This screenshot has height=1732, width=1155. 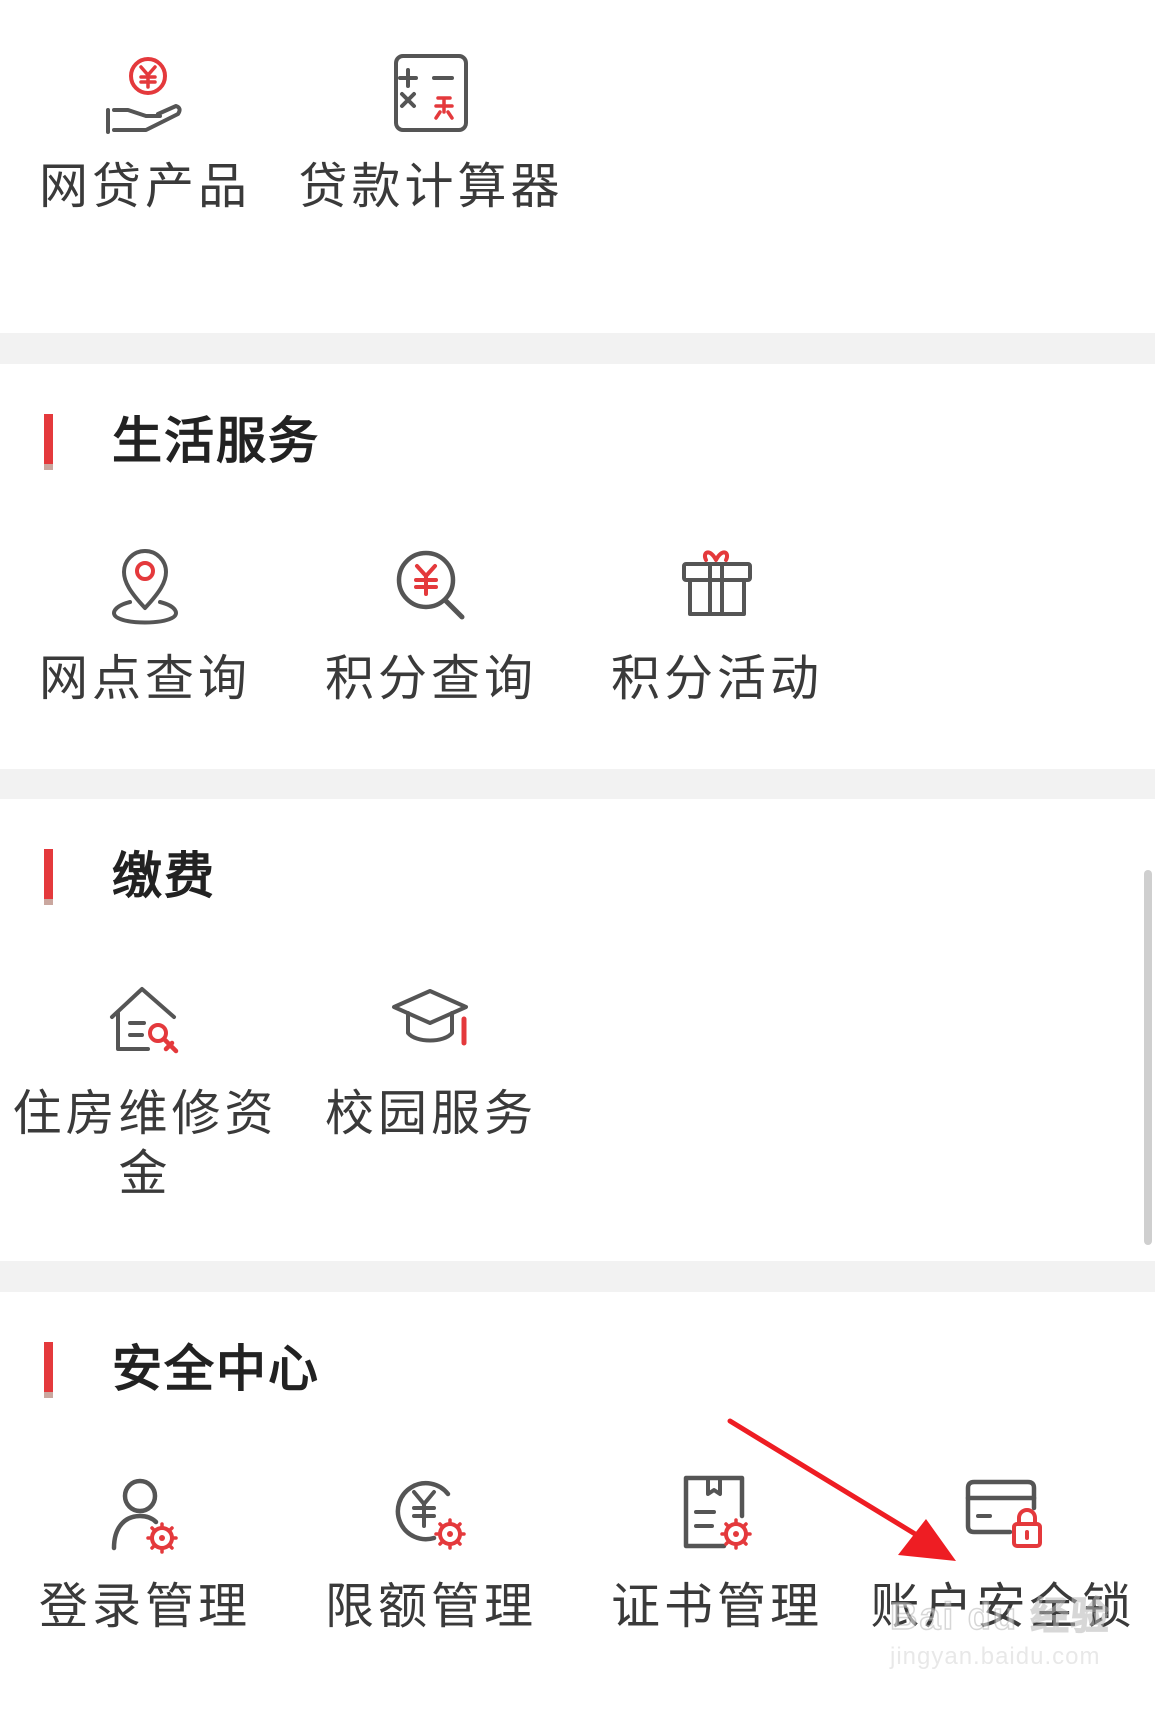 I want to click on tile-housing-maintenance-fund: 住房维修资金, so click(x=145, y=1109).